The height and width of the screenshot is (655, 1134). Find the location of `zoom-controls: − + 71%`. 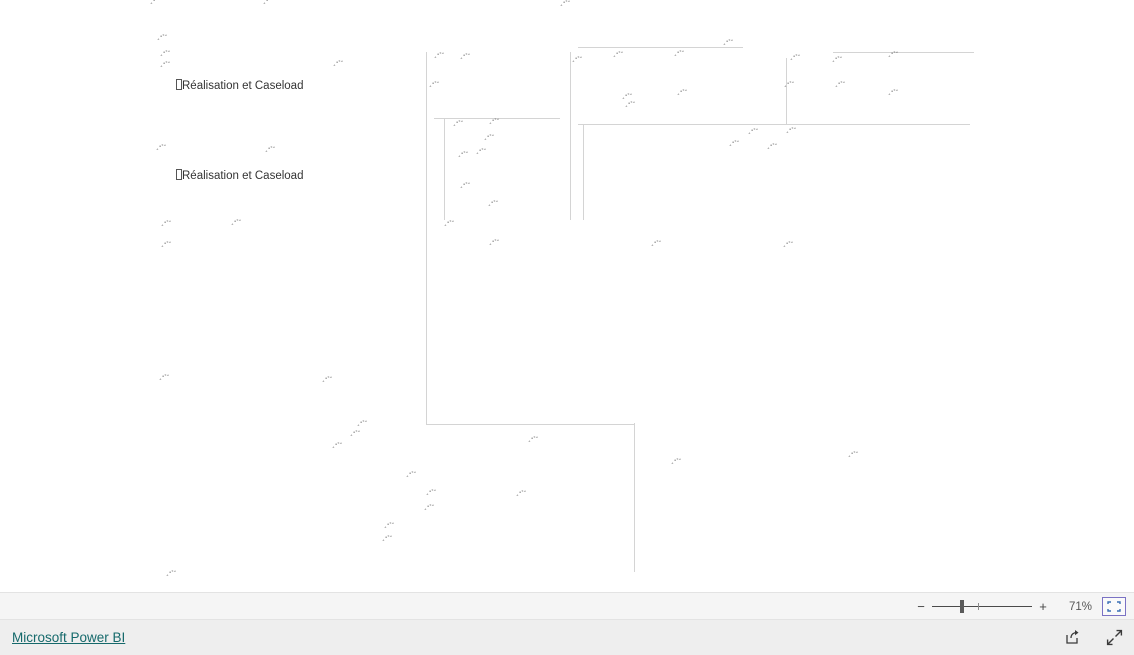

zoom-controls: − + 71% is located at coordinates (1019, 606).